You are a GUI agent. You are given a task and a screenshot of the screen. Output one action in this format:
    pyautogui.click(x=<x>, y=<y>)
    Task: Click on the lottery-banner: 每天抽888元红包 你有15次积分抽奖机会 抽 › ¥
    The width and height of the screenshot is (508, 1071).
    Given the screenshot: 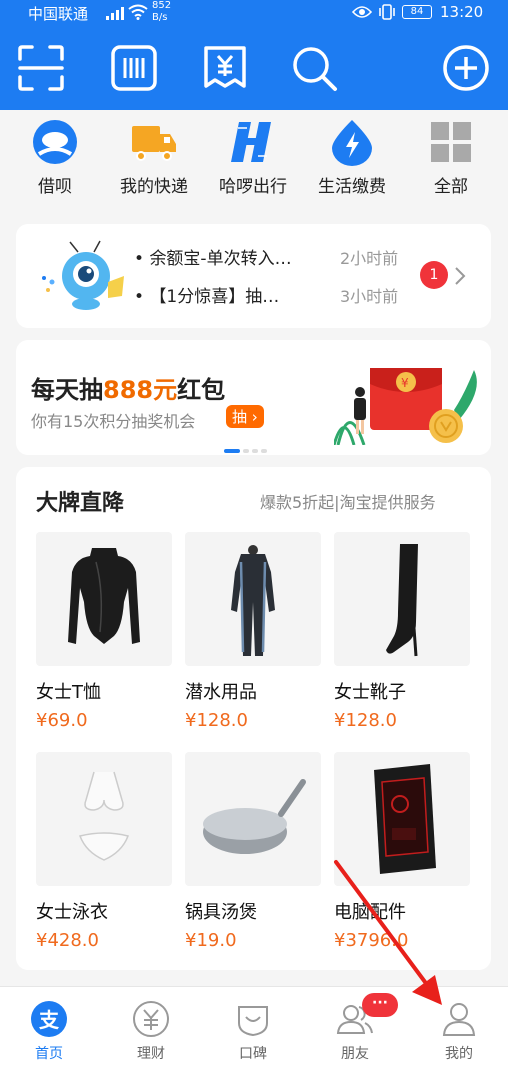 What is the action you would take?
    pyautogui.click(x=253, y=397)
    